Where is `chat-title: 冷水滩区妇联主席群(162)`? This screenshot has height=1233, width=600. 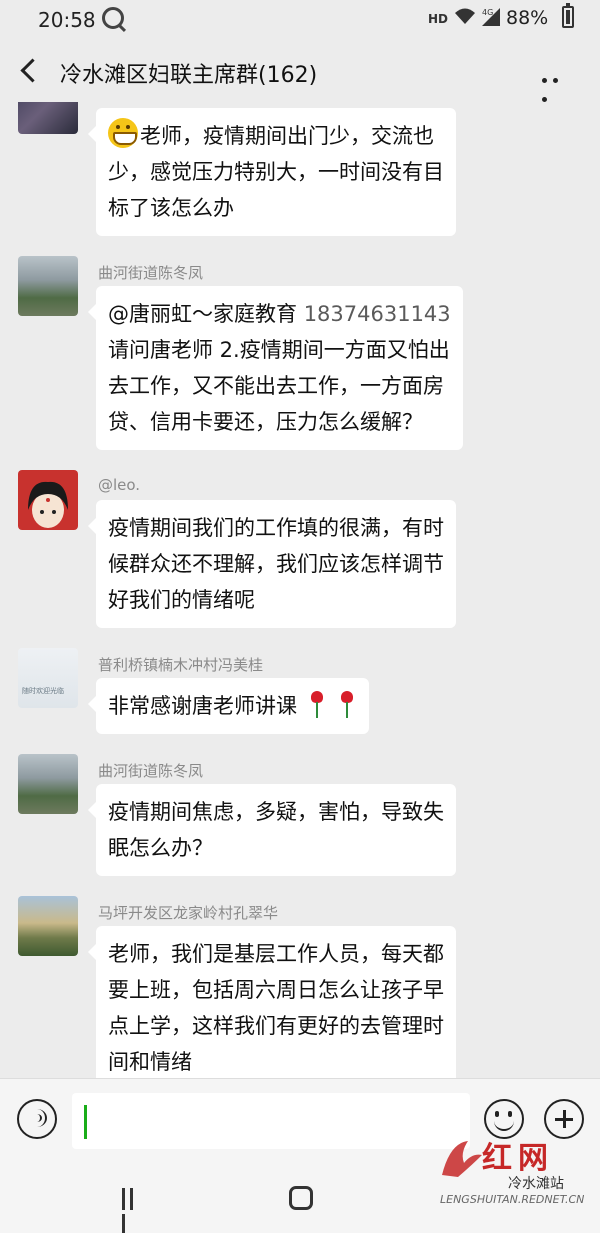
chat-title: 冷水滩区妇联主席群(162) is located at coordinates (189, 75).